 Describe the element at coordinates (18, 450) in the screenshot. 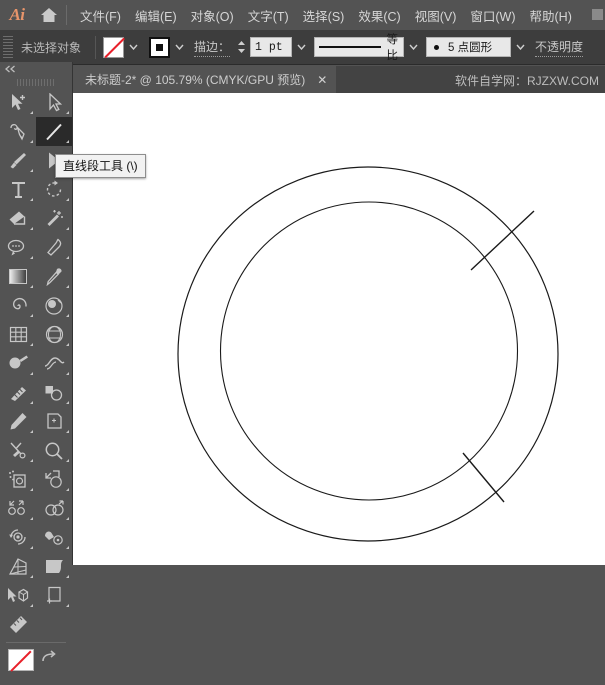

I see `tool-scissors` at that location.